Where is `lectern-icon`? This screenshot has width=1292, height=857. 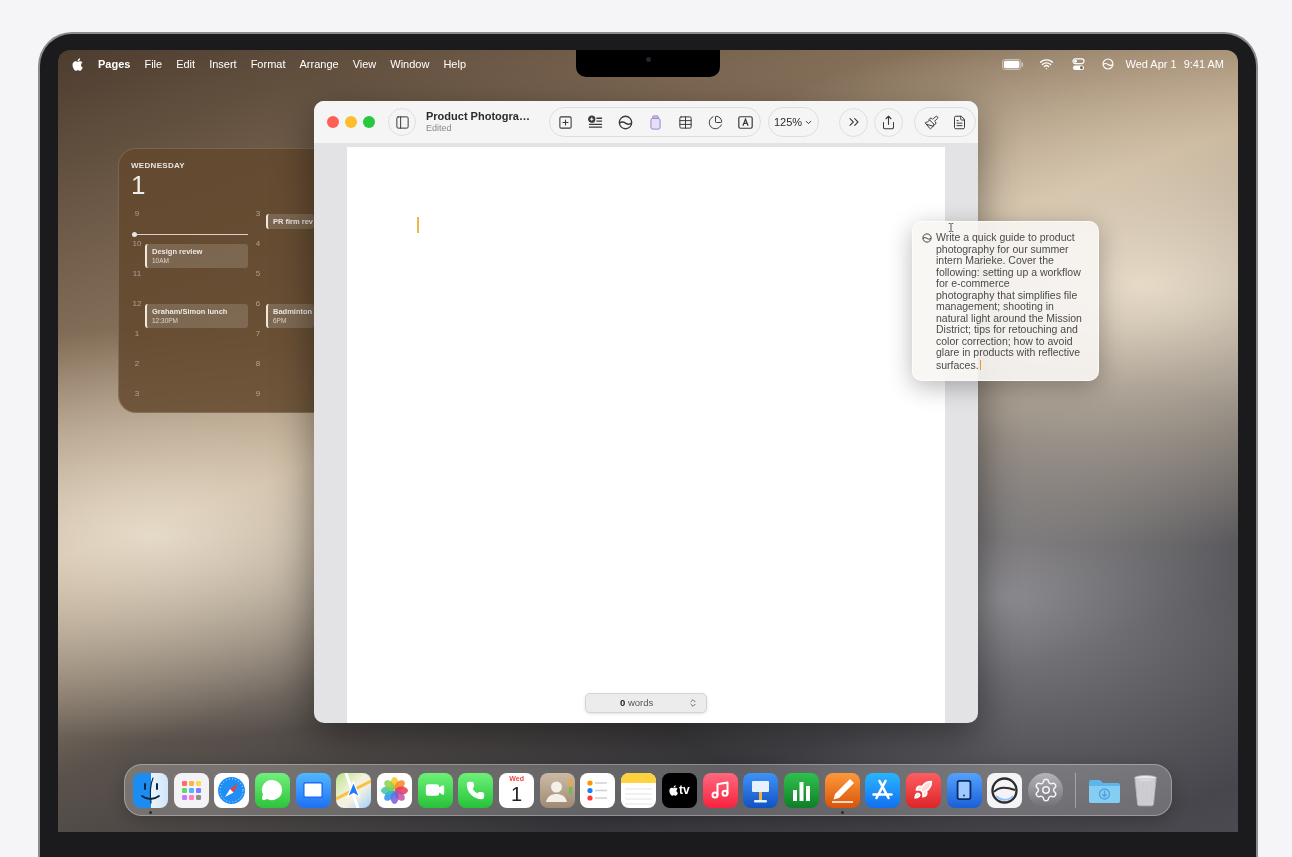 lectern-icon is located at coordinates (761, 790).